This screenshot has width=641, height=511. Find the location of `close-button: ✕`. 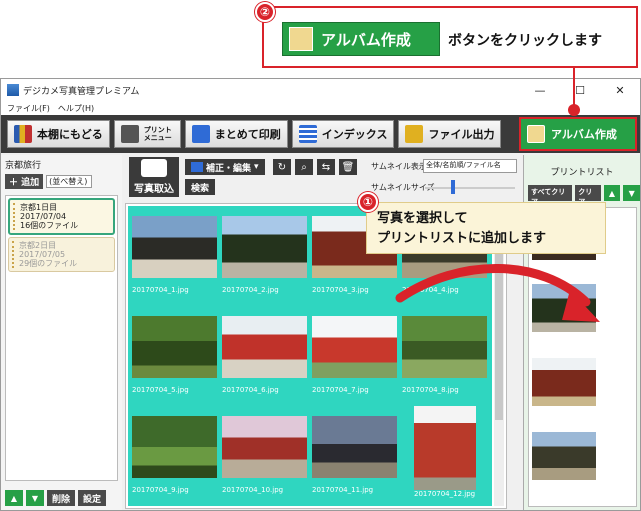

close-button: ✕ is located at coordinates (620, 90).